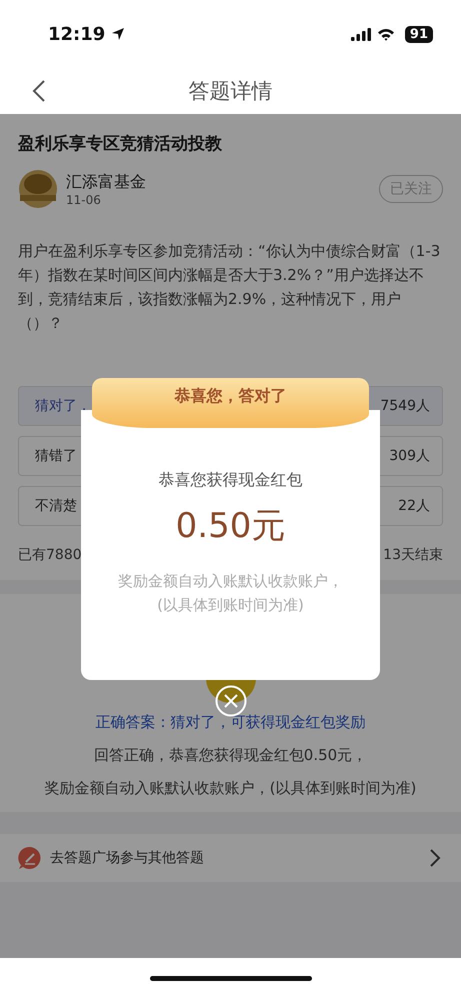 The image size is (461, 1000). I want to click on reward-note: 奖励金额自动入账默认收款账户，(以具体到账时间为准), so click(230, 788).